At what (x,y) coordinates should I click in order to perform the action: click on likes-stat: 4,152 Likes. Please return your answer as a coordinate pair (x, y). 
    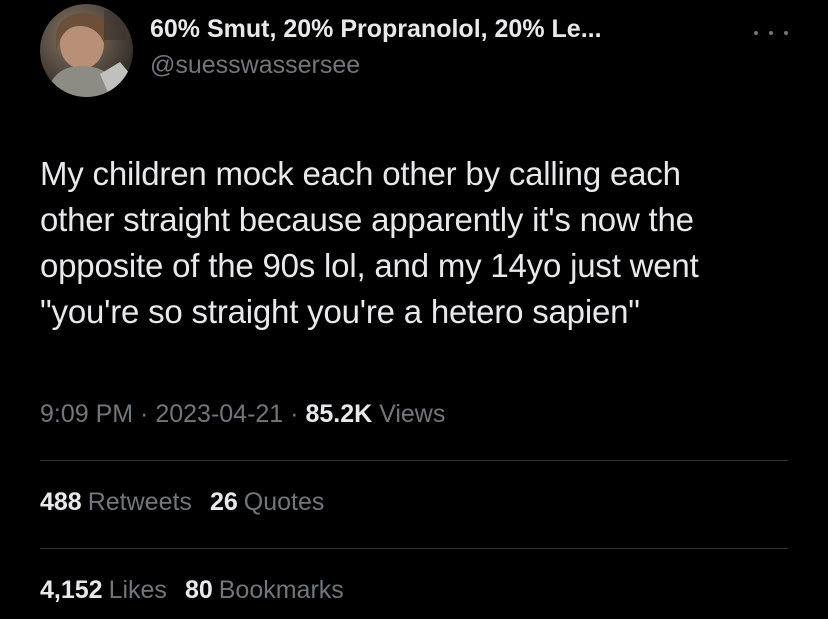
    Looking at the image, I should click on (103, 590).